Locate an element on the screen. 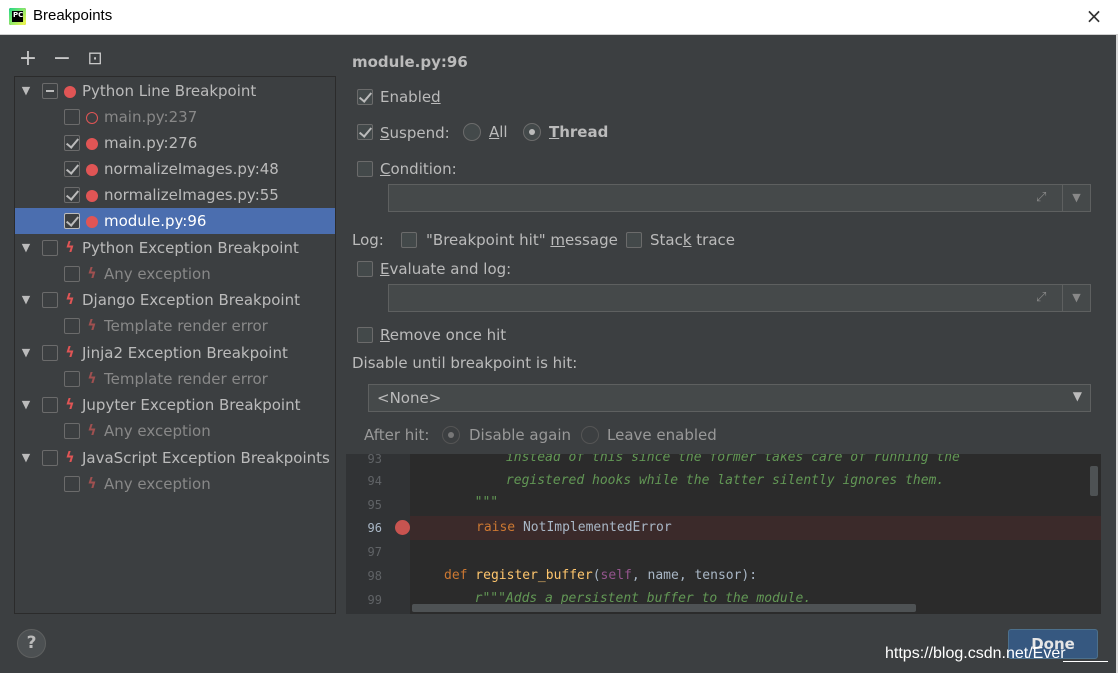 Image resolution: width=1118 pixels, height=673 pixels. tree-group-python-line: ▼ Python Line Breakpoint is located at coordinates (175, 91).